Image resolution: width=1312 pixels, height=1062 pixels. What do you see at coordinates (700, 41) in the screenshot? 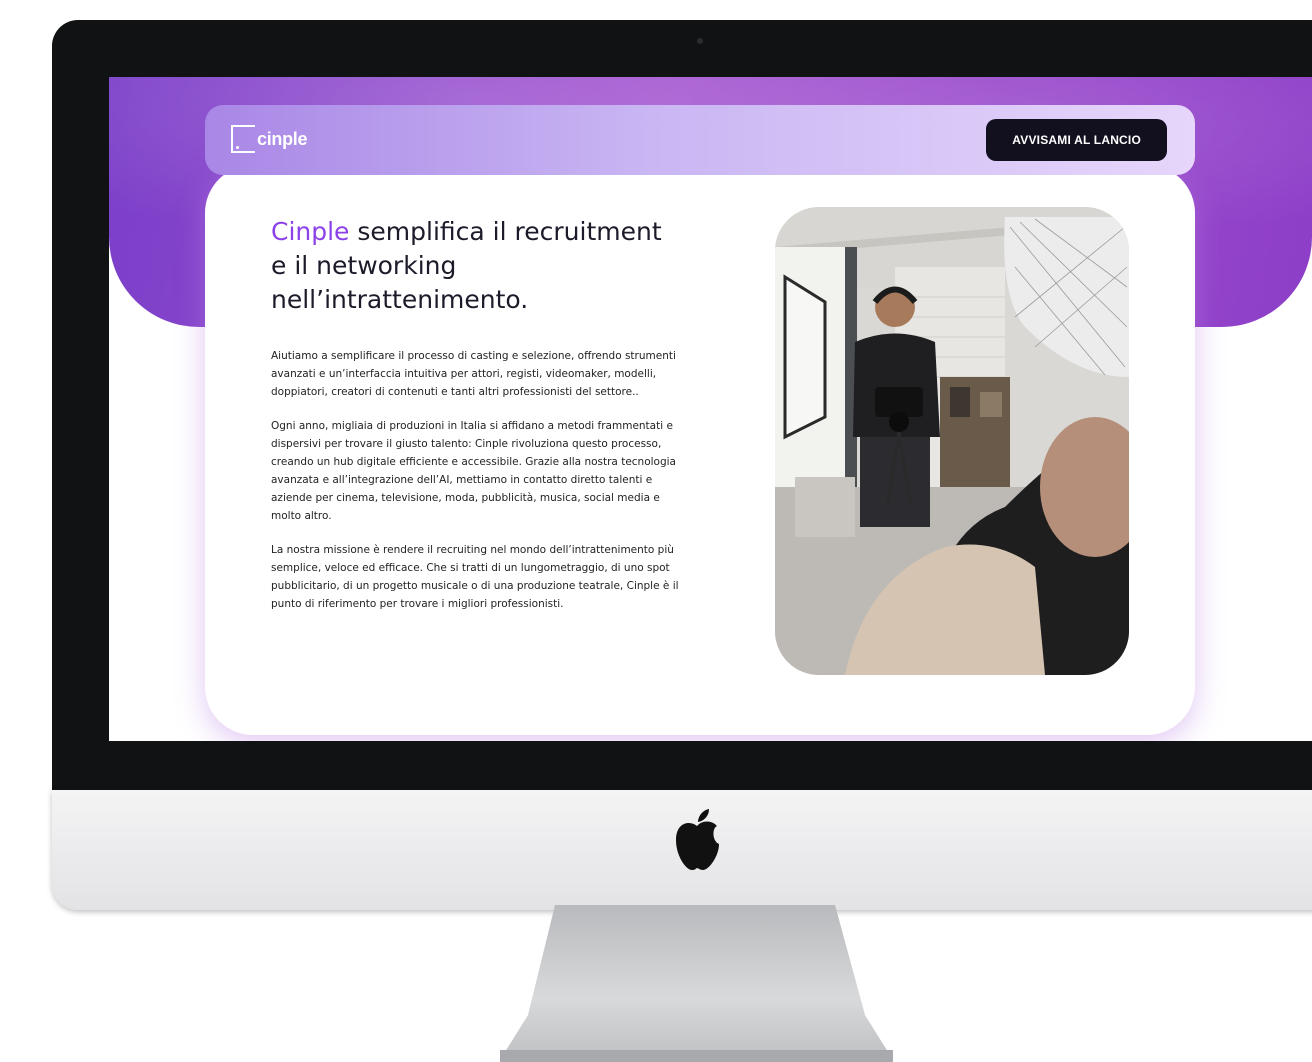
I see `camera-icon` at bounding box center [700, 41].